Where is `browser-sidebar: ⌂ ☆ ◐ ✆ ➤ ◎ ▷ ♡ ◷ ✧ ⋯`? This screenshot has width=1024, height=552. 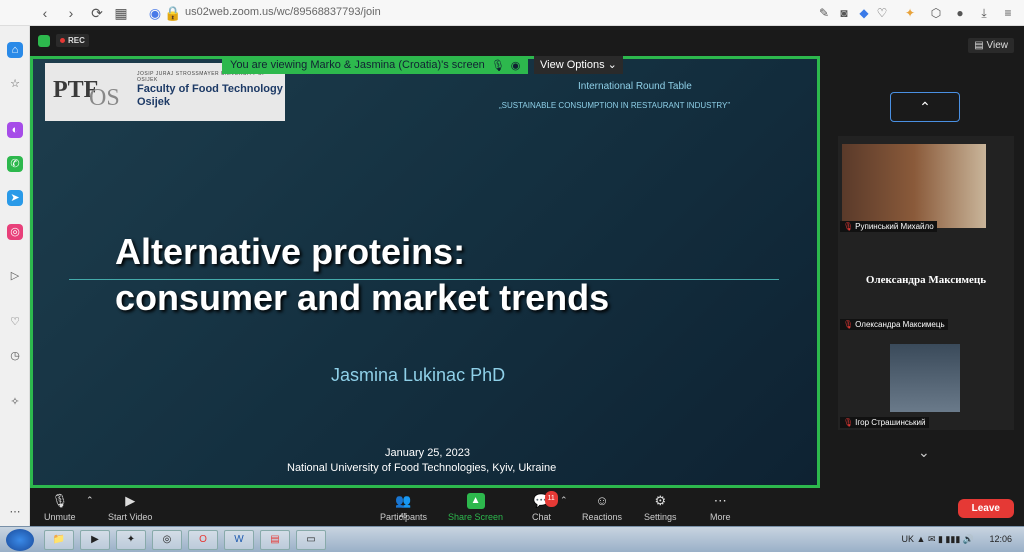
browser-sidebar: ⌂ ☆ ◐ ✆ ➤ ◎ ▷ ♡ ◷ ✧ ⋯ is located at coordinates (15, 276).